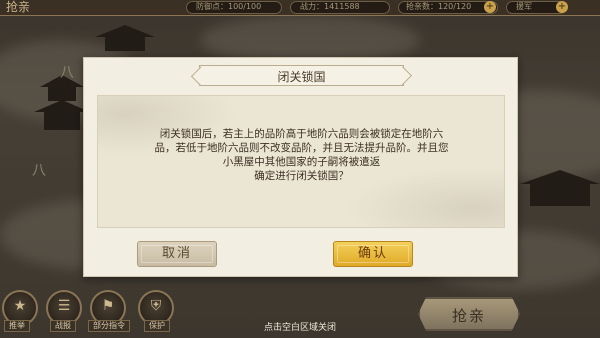  I want to click on close-hint: 点击空白区域关闭, so click(299, 328).